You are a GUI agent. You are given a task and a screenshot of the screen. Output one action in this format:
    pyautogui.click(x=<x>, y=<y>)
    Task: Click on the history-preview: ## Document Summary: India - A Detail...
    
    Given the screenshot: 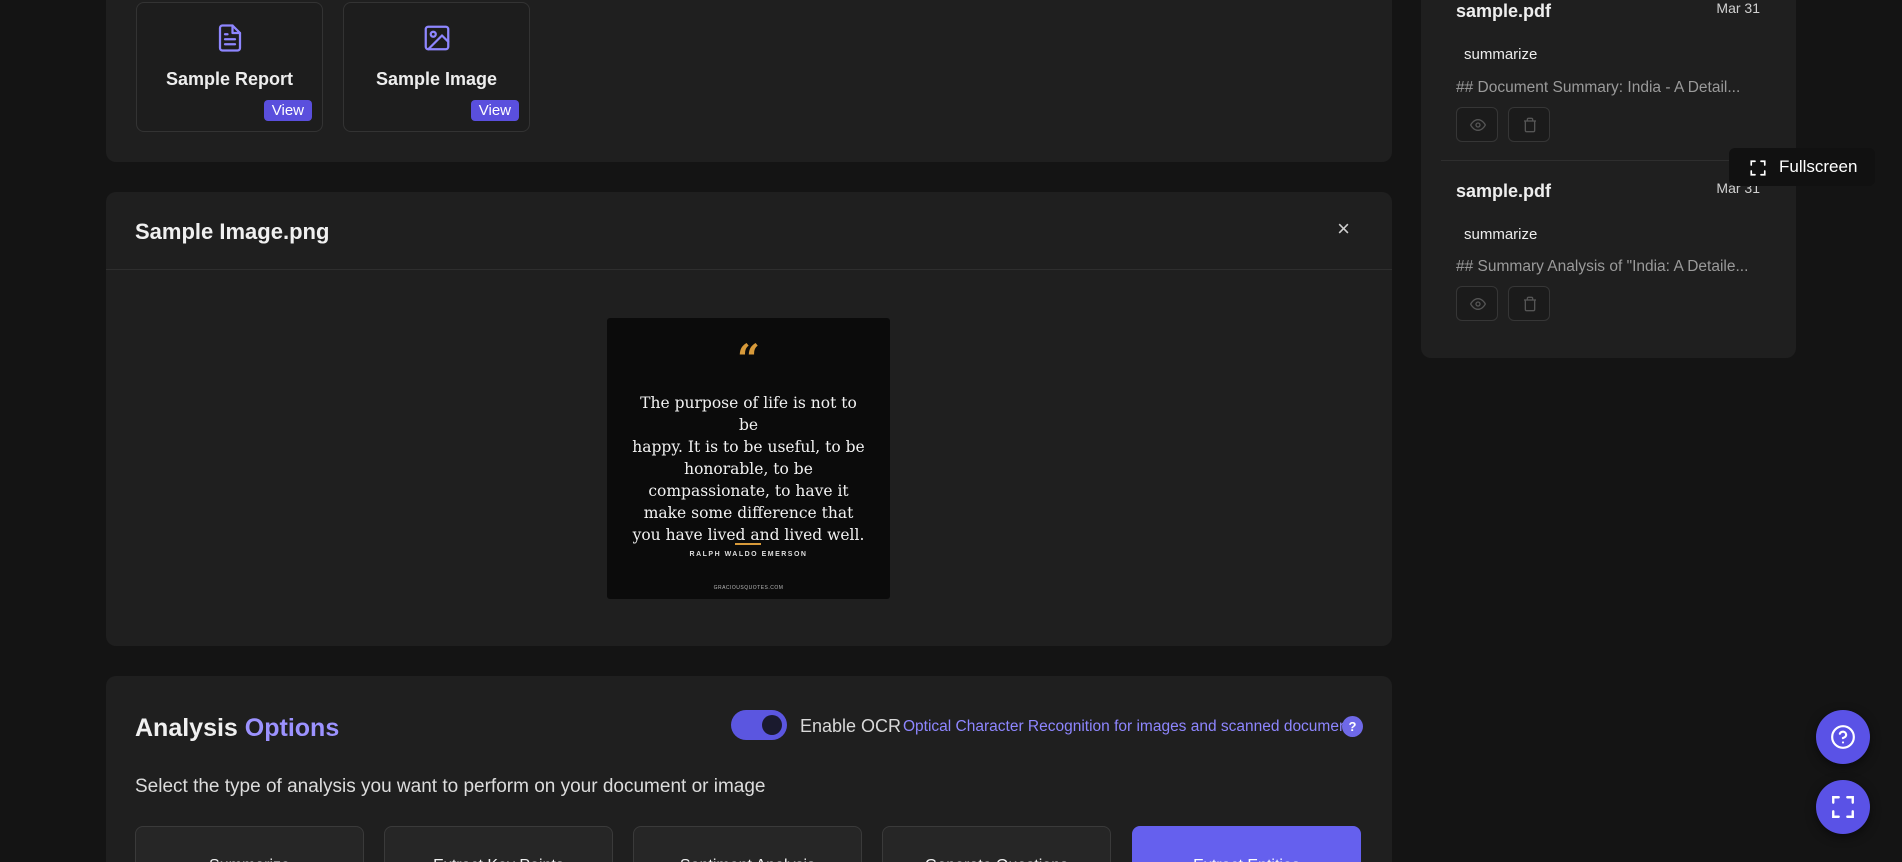 What is the action you would take?
    pyautogui.click(x=1598, y=87)
    